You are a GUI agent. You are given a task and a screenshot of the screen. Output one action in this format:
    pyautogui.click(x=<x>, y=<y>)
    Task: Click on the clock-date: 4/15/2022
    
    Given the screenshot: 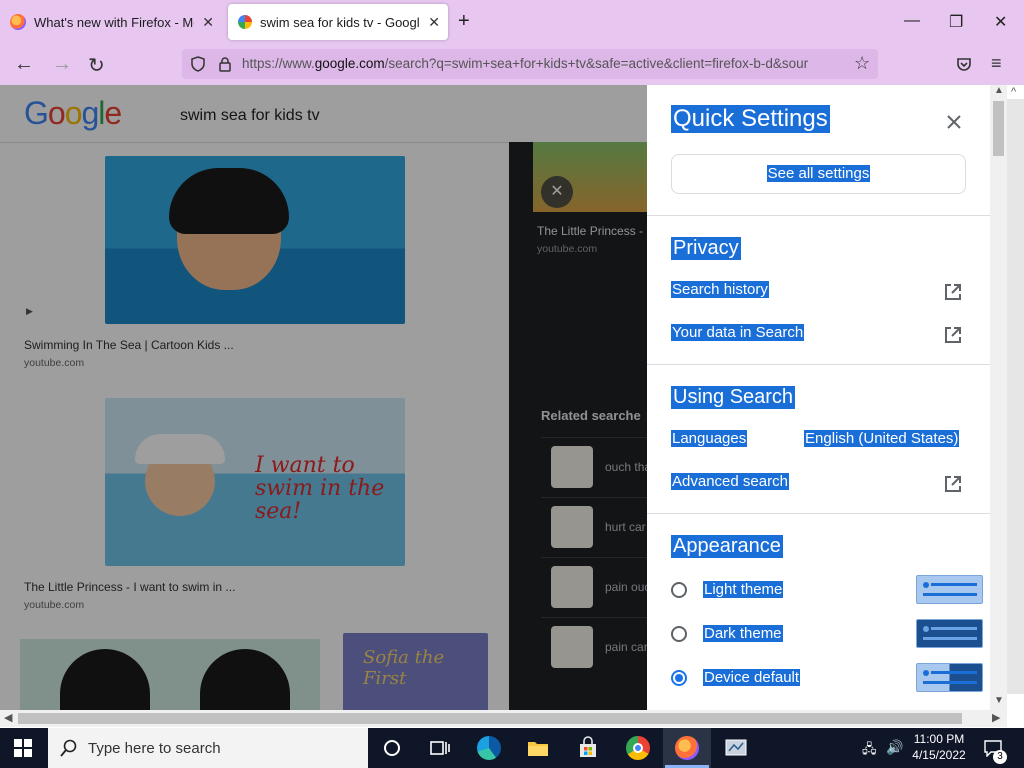 What is the action you would take?
    pyautogui.click(x=939, y=755)
    